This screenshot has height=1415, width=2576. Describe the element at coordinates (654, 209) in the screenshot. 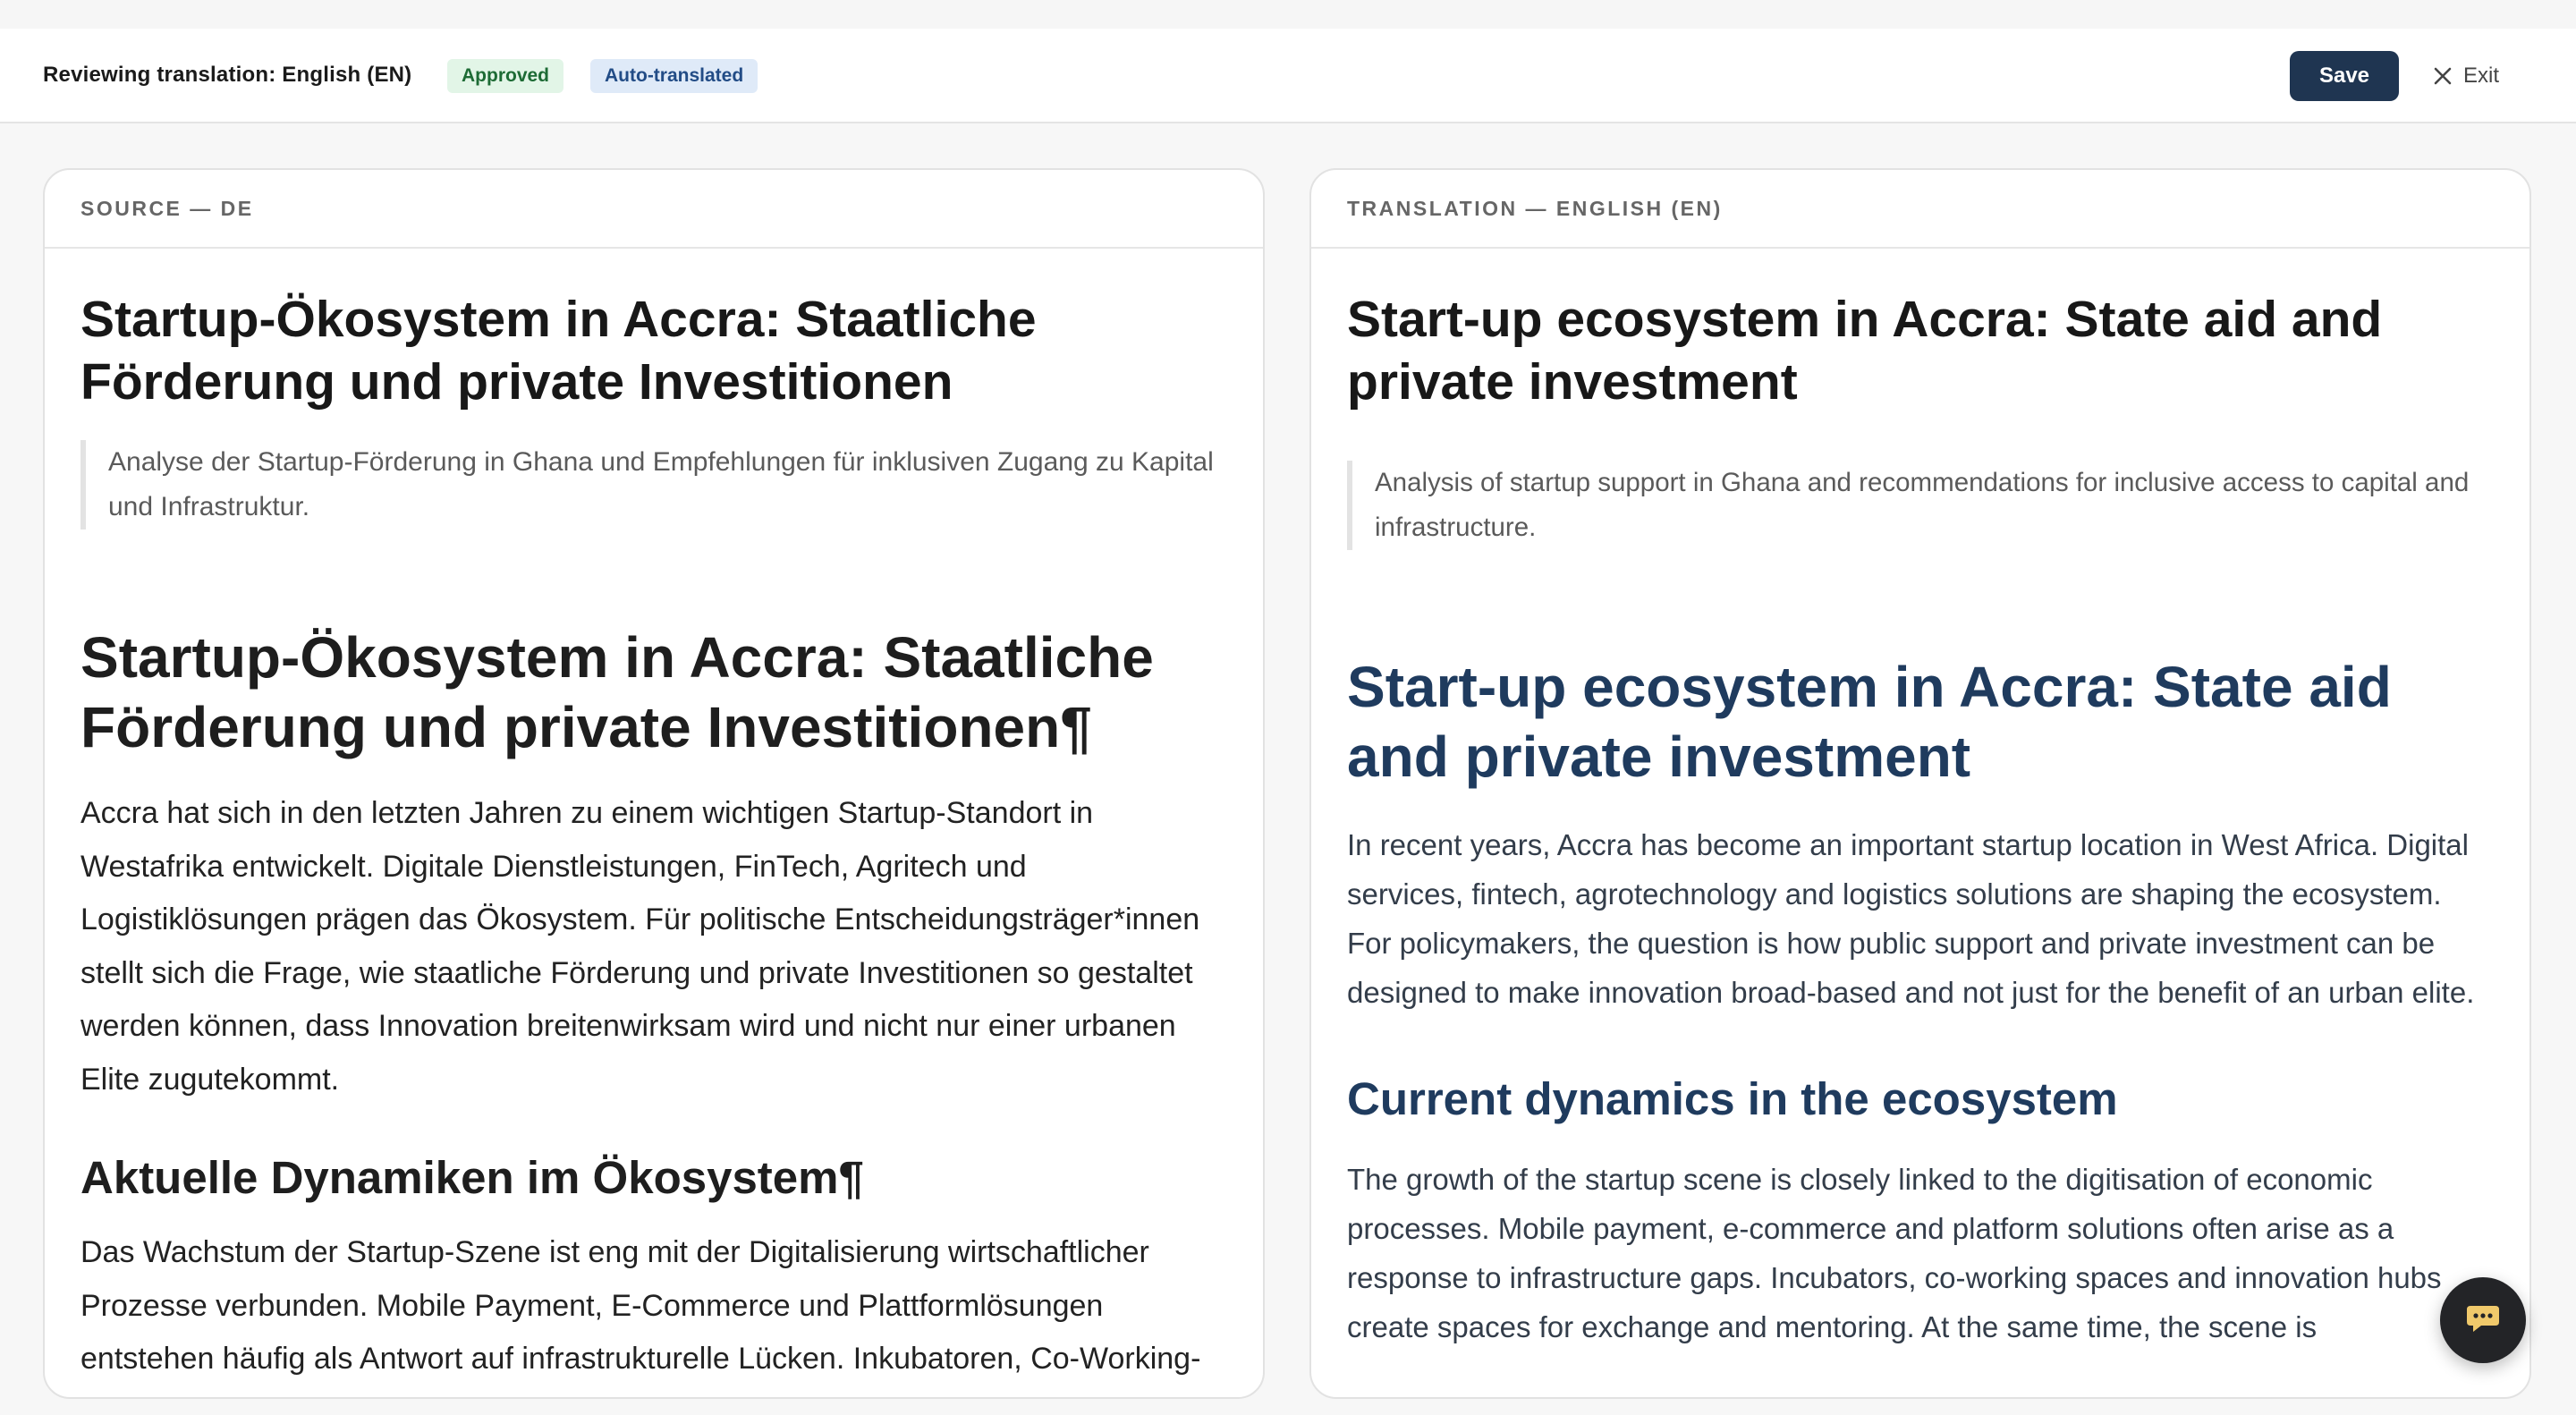

I see `source-panel-label: SOURCE — DE` at that location.